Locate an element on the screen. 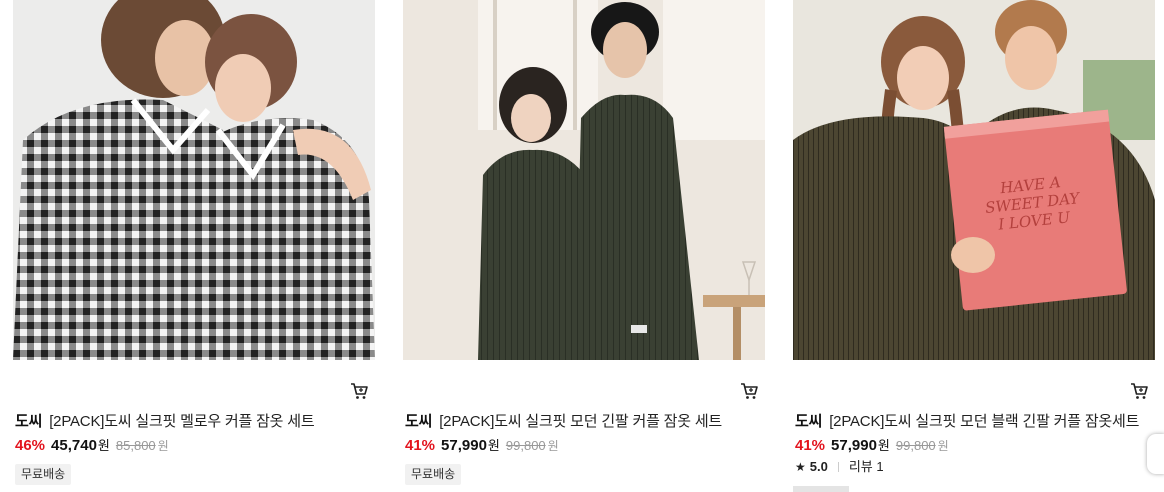  product-name: [2PACK]도씨 실크핏 모던 블랙 긴팔 커플 잠옷세트 is located at coordinates (984, 421).